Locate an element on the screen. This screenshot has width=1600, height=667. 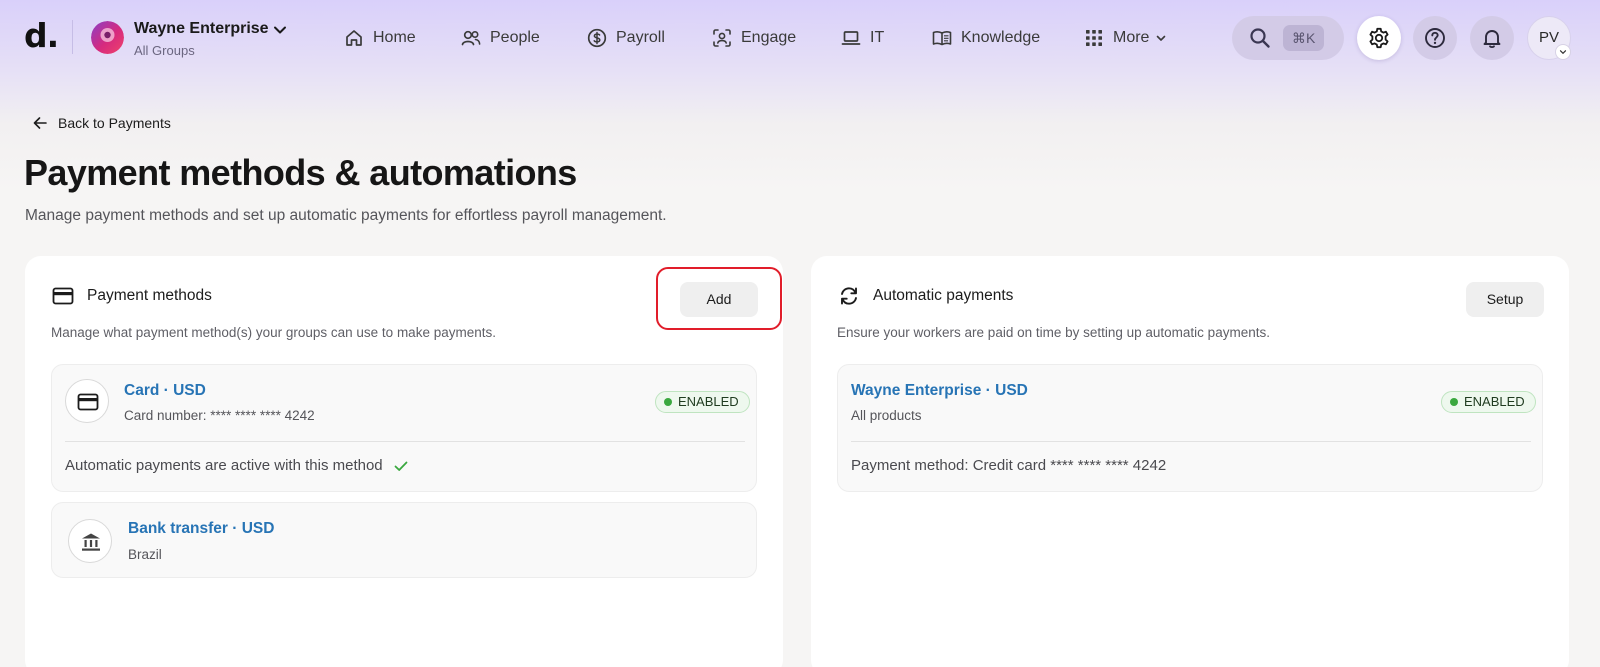
nav-item-knowledge: Knowledge is located at coordinates (985, 38).